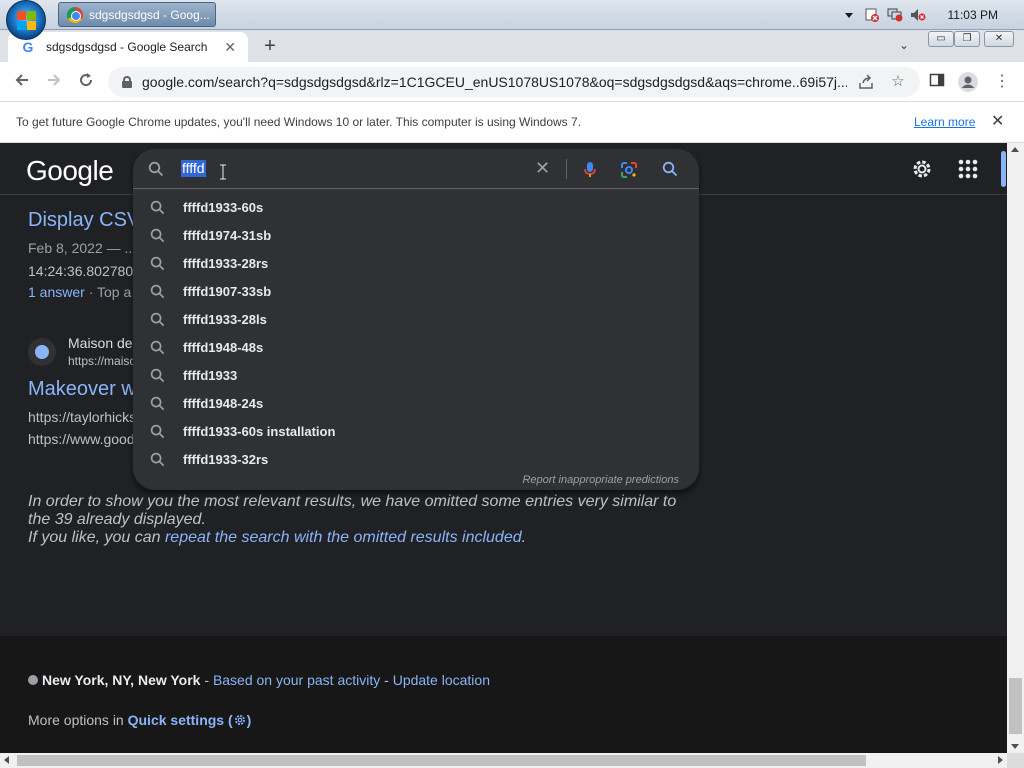  What do you see at coordinates (898, 82) in the screenshot?
I see `bookmark-star-icon: ☆` at bounding box center [898, 82].